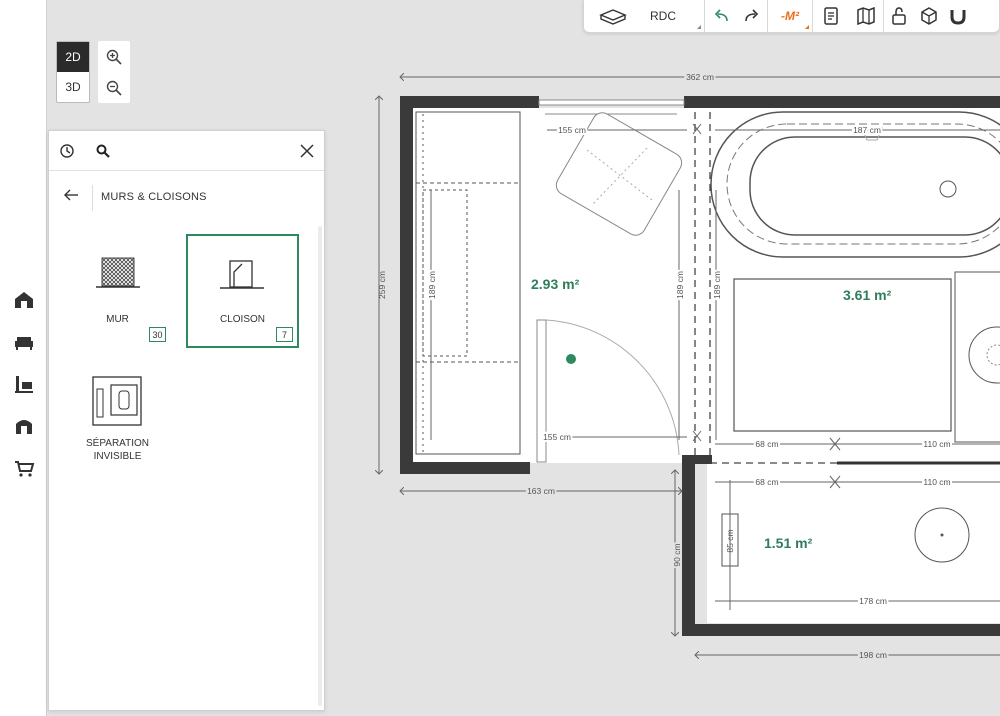 Image resolution: width=1000 pixels, height=716 pixels. Describe the element at coordinates (936, 482) in the screenshot. I see `dim-mid-b-right: 110 cm` at that location.